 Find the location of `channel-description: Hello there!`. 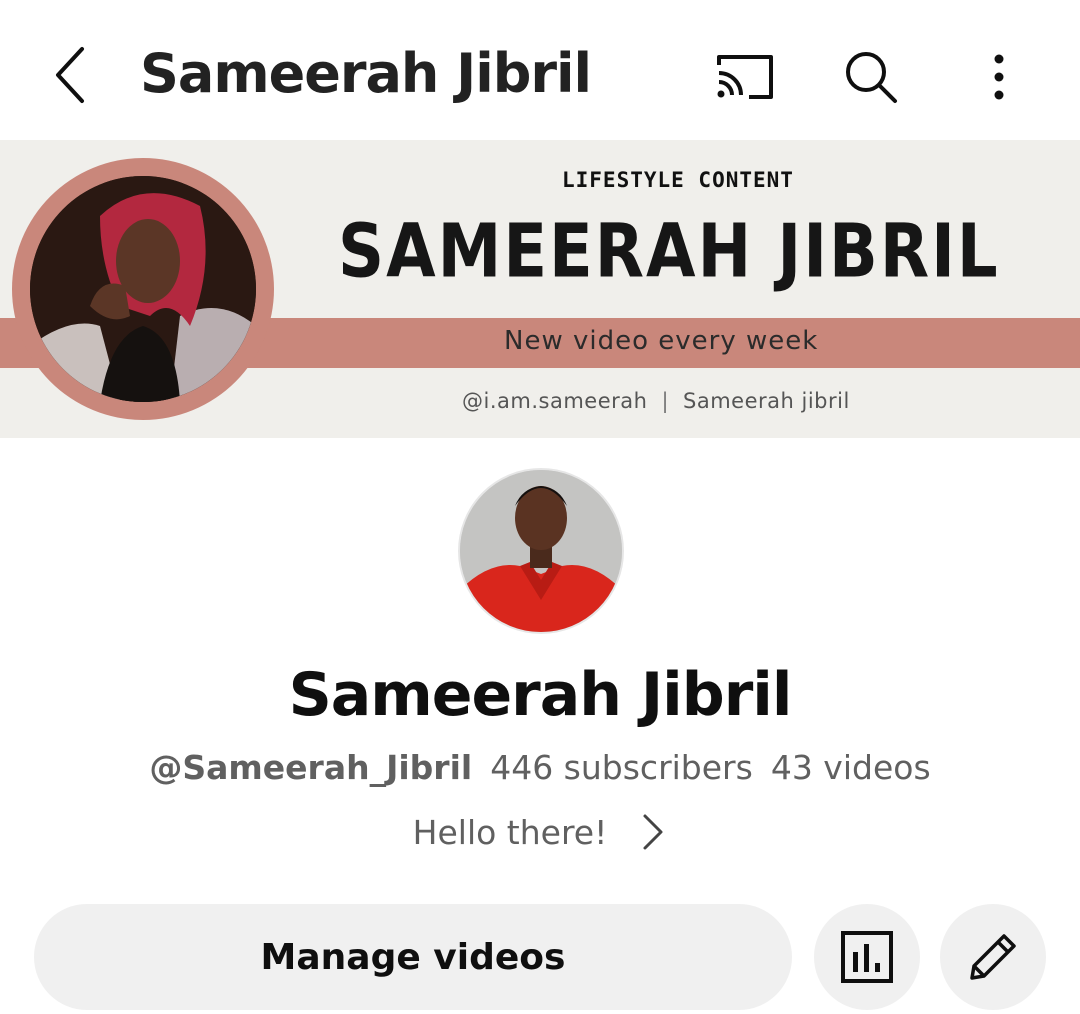

channel-description: Hello there! is located at coordinates (510, 832).